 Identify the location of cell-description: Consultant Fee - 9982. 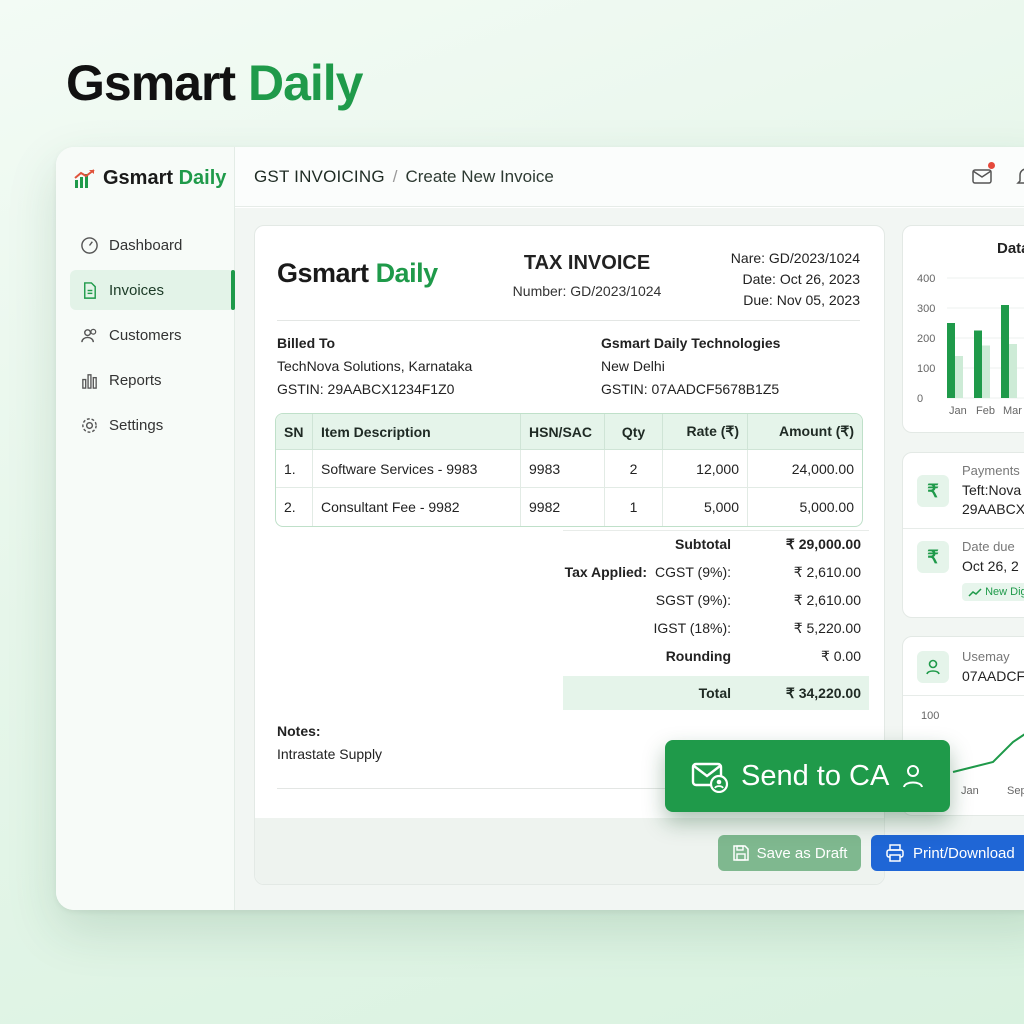
(417, 507).